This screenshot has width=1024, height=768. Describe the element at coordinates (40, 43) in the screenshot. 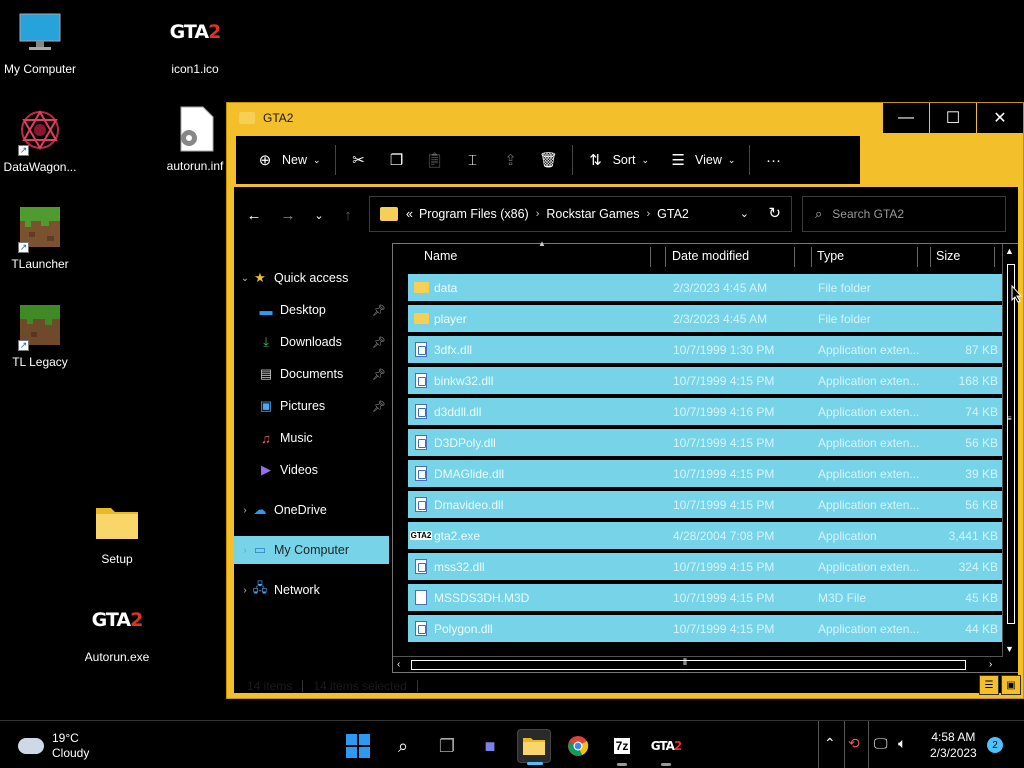

I see `desktop-icon-my-computer: My Computer` at that location.